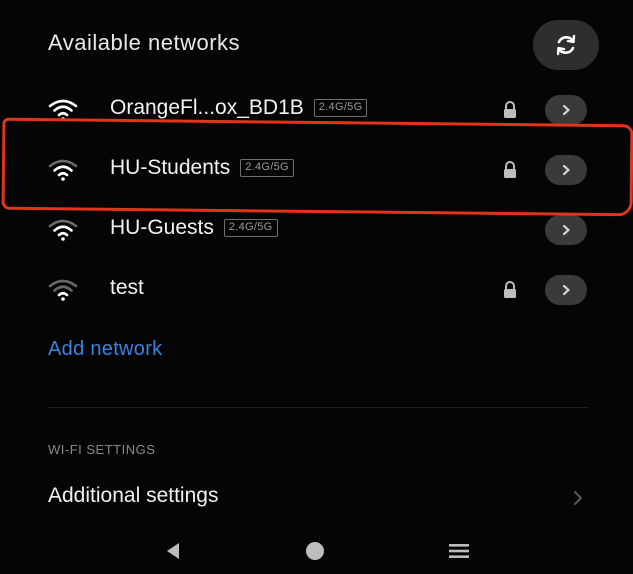 This screenshot has height=574, width=633. I want to click on refresh-button, so click(566, 45).